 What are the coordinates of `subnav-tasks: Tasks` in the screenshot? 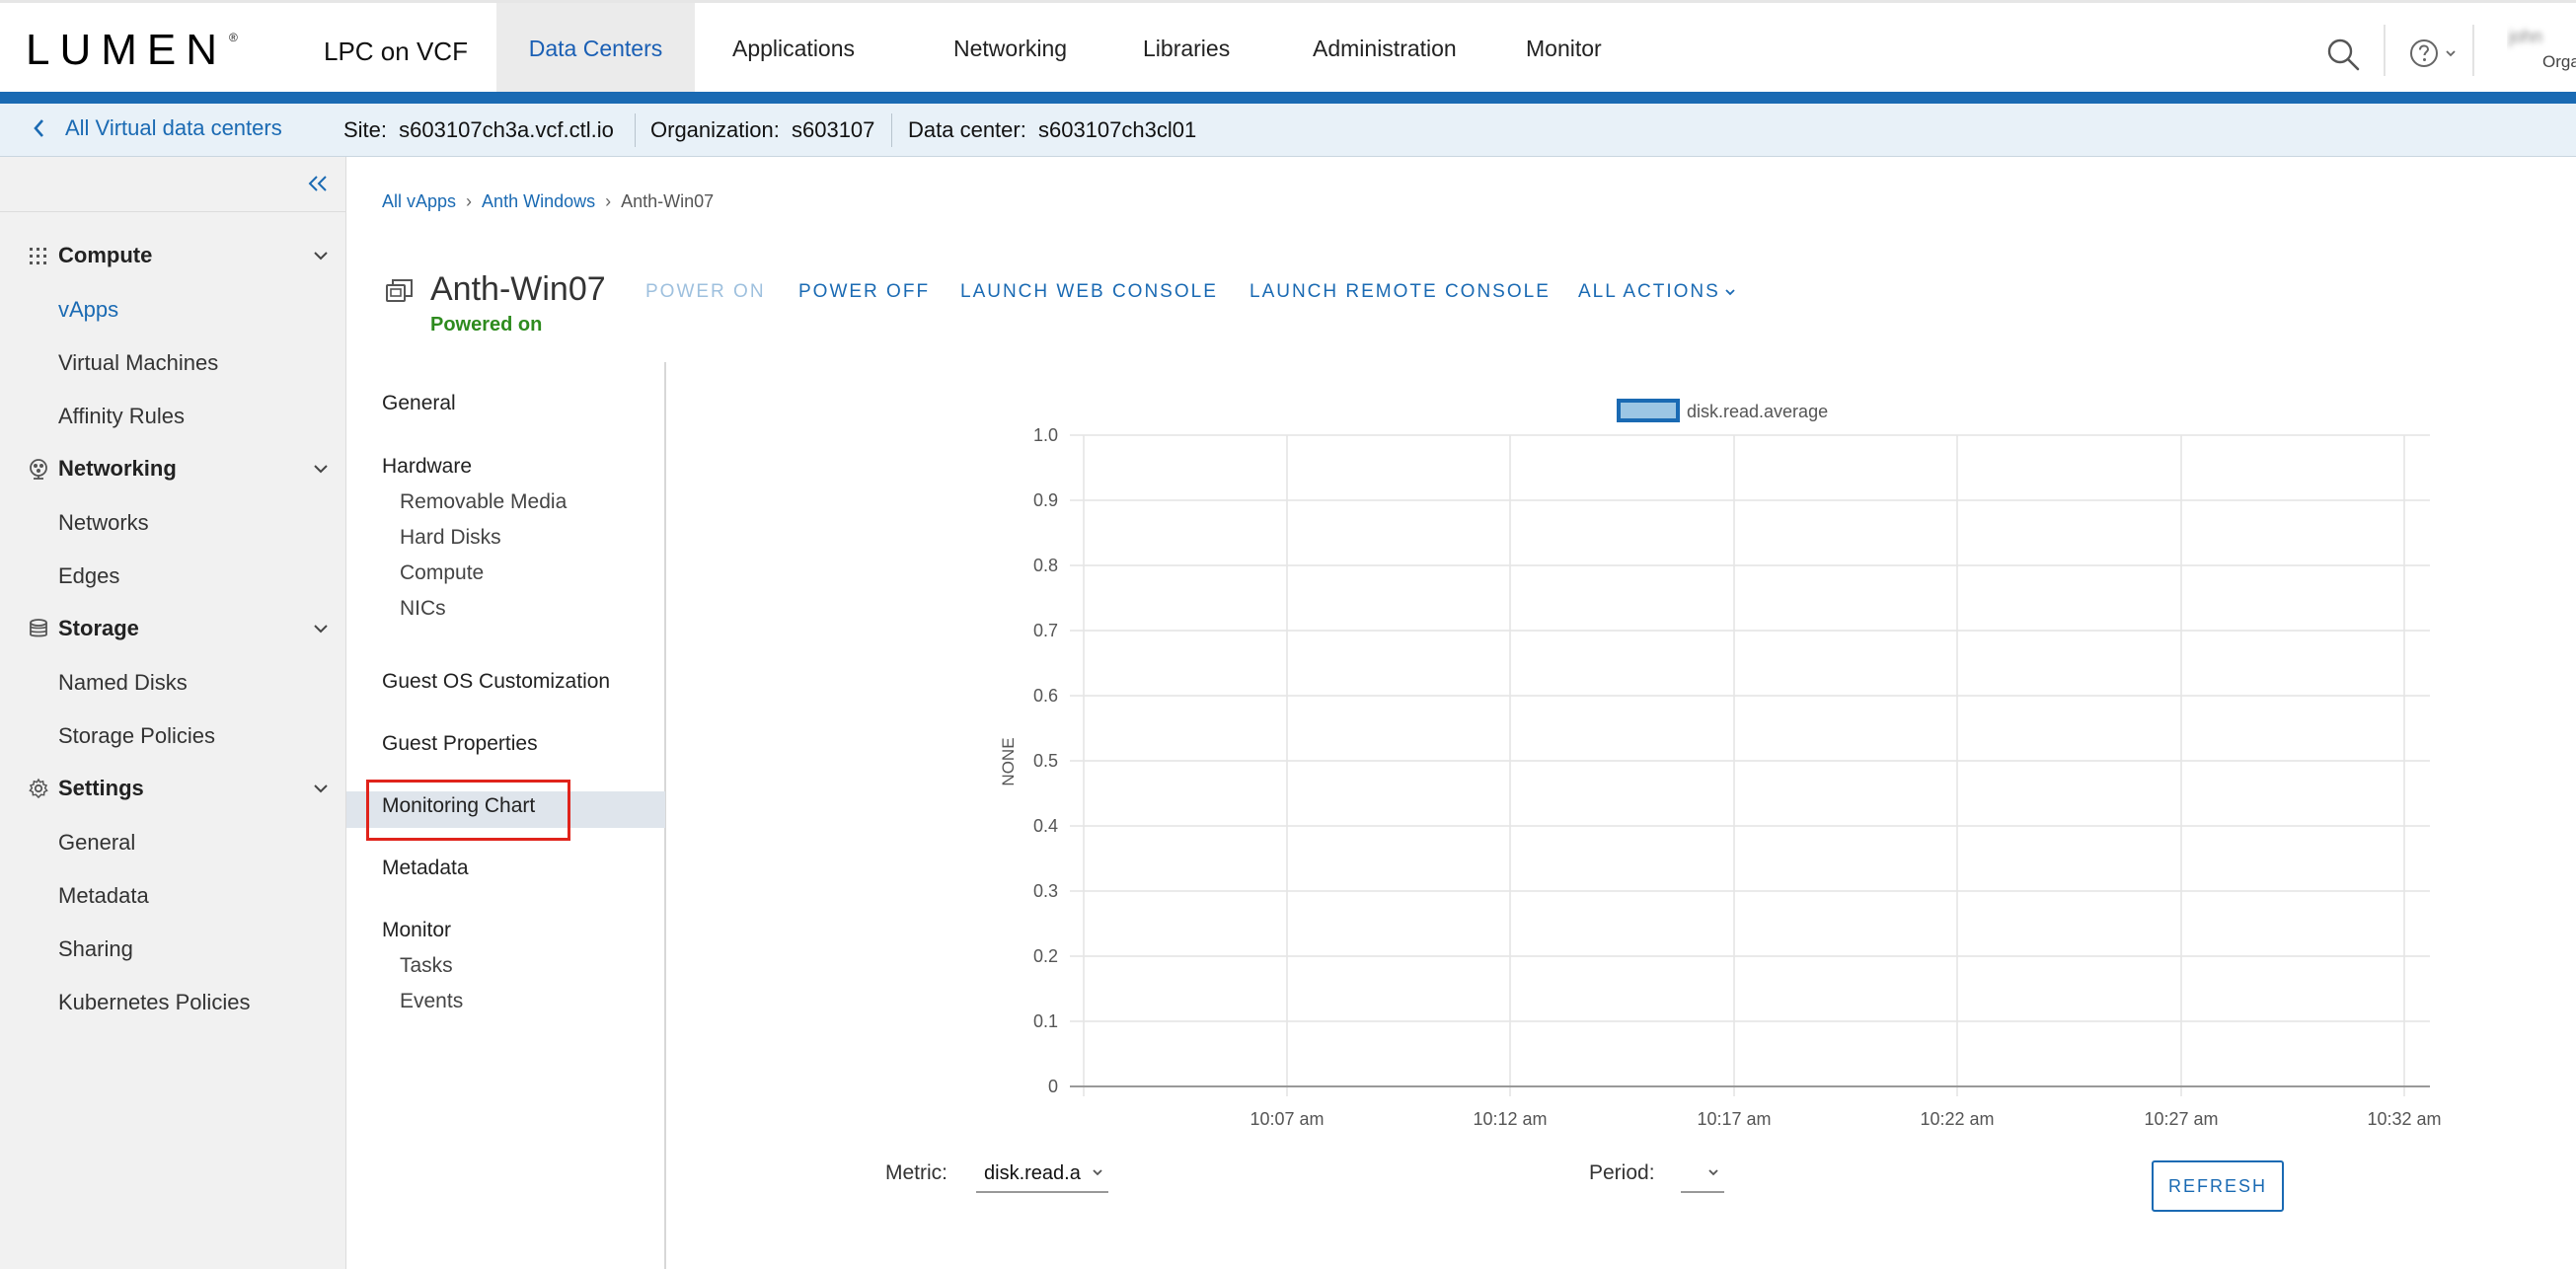 It's located at (426, 966).